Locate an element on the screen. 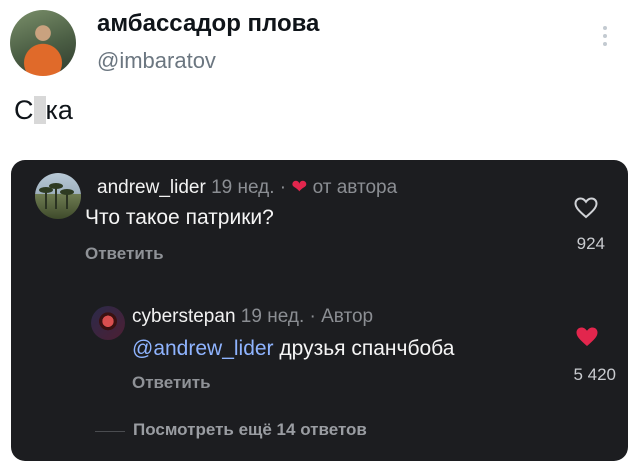 This screenshot has height=471, width=640. reply-username: cyberstepan is located at coordinates (184, 316).